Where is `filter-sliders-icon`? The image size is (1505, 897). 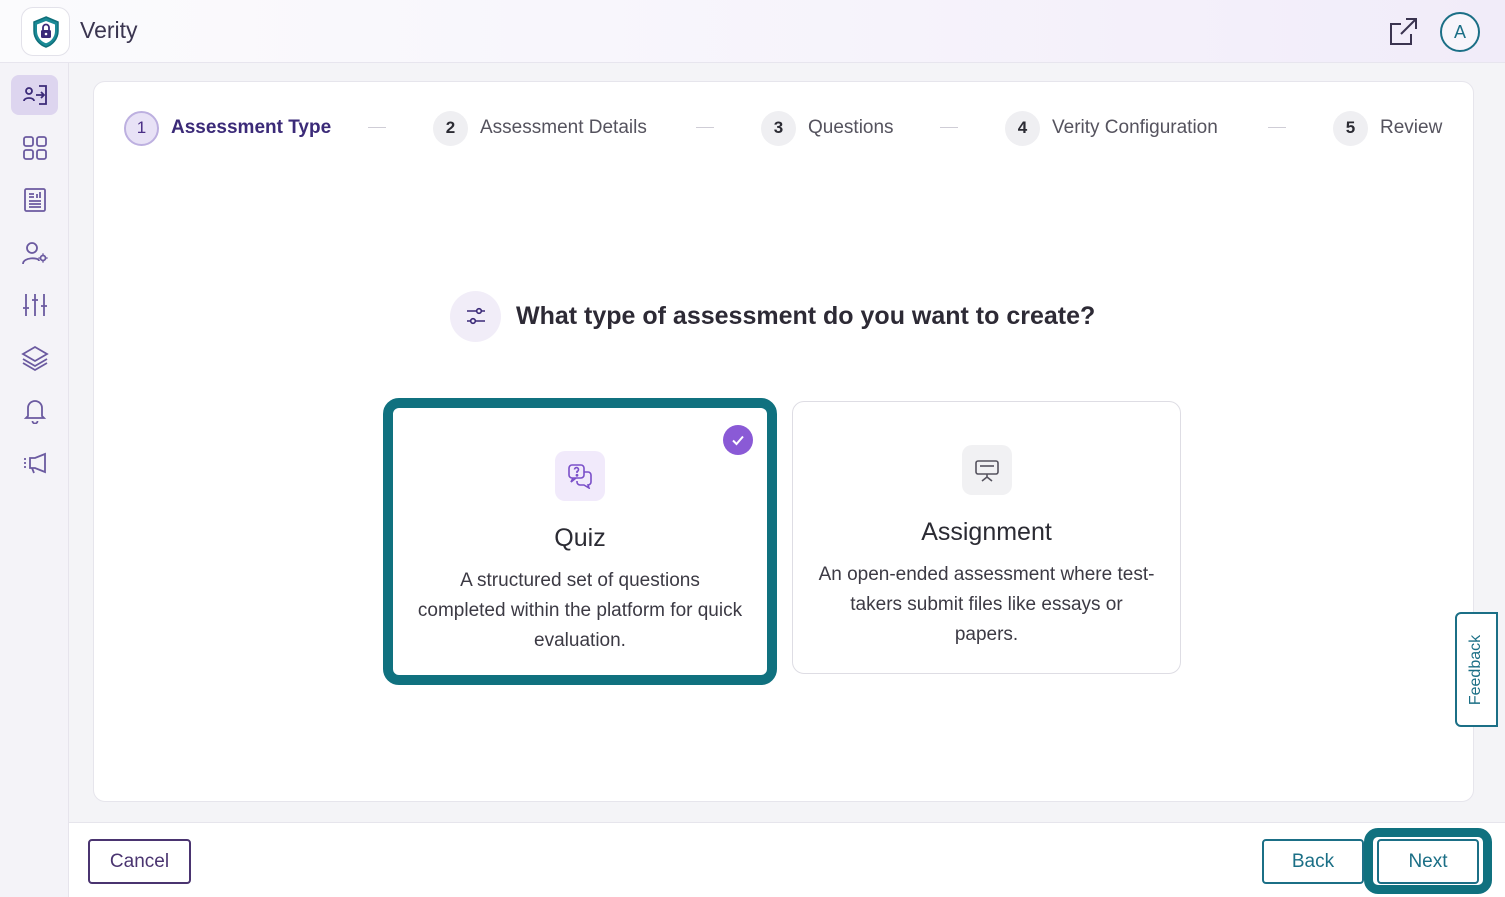
filter-sliders-icon is located at coordinates (475, 316).